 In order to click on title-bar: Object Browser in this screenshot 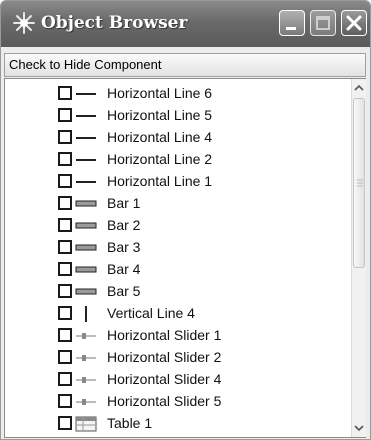, I will do `click(185, 24)`.